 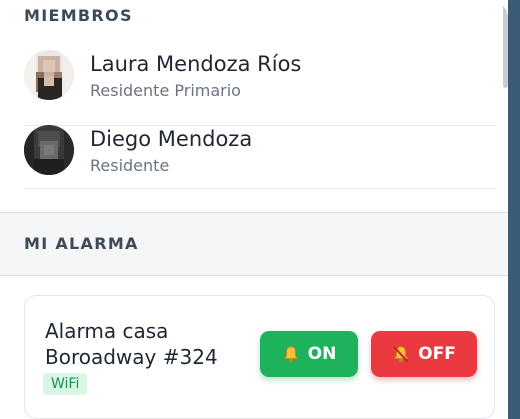 I want to click on bell-slash-icon, so click(x=401, y=354).